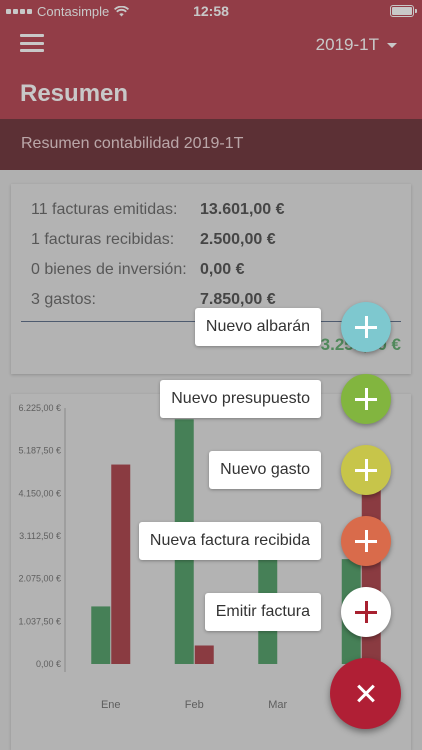  Describe the element at coordinates (229, 541) in the screenshot. I see `fab-label: Nueva factura recibida` at that location.